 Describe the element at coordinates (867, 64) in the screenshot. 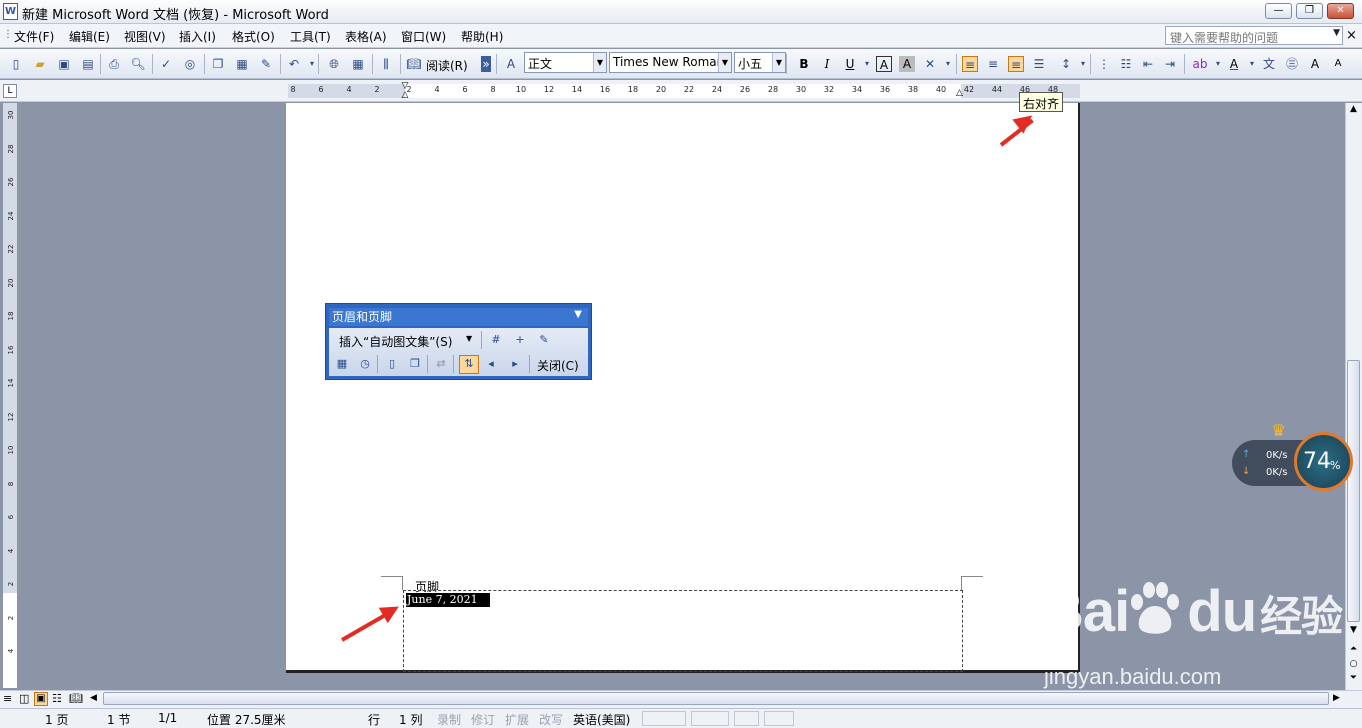

I see `underline-dropdown-icon: ▾` at that location.